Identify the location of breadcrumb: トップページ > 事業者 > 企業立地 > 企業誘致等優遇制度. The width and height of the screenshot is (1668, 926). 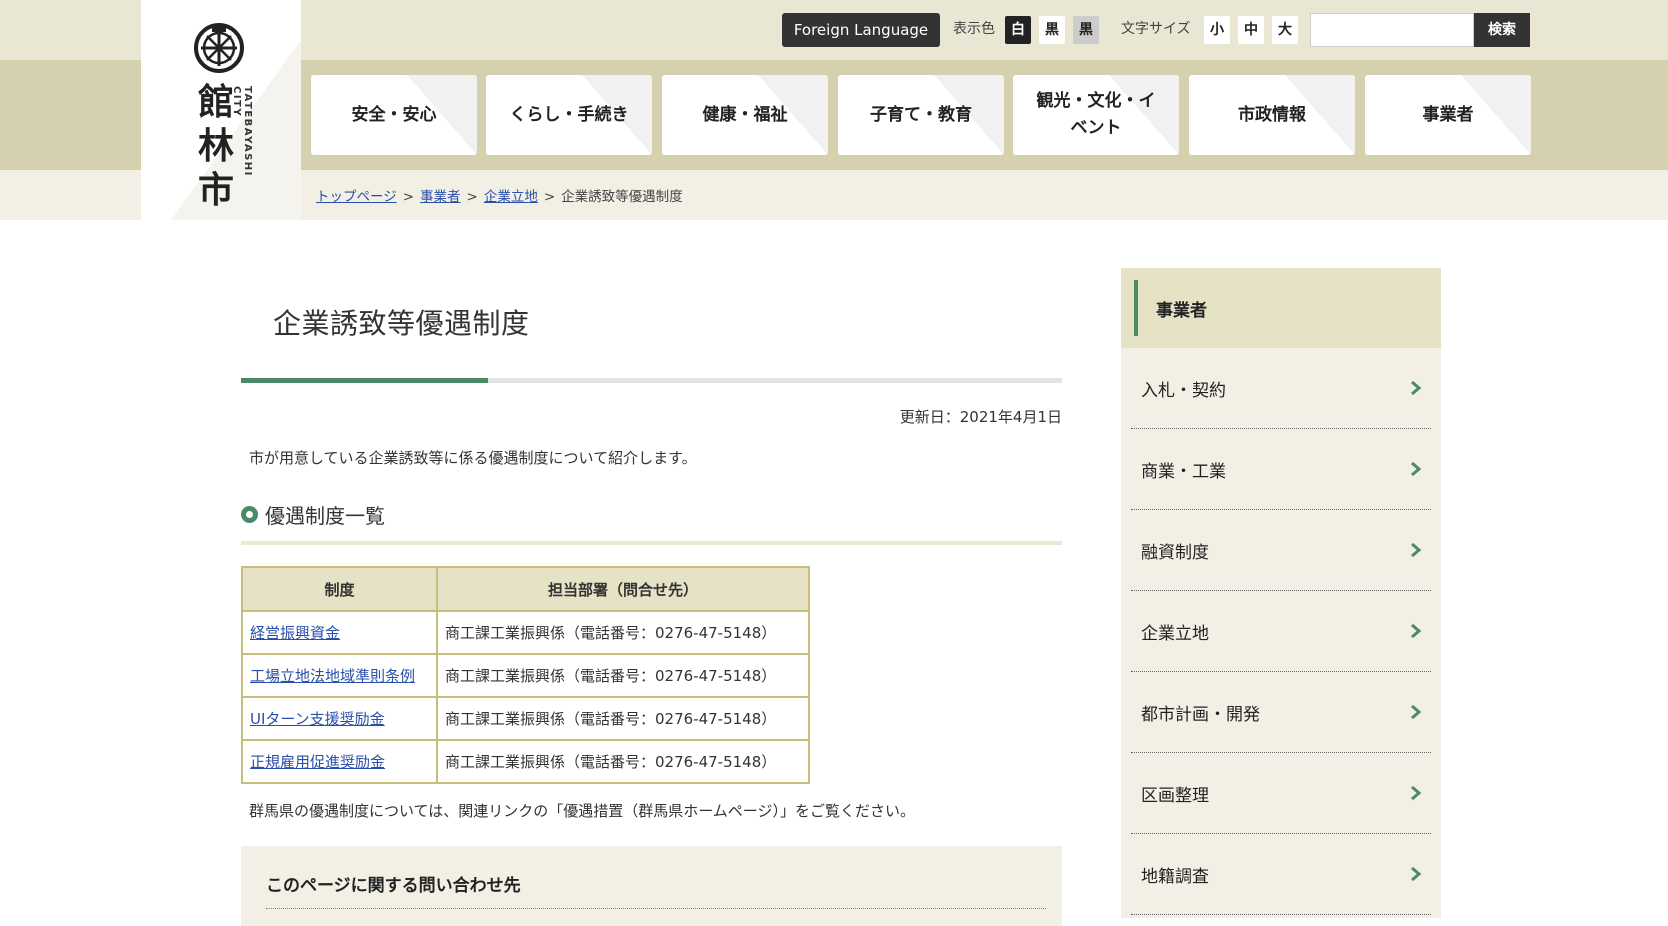
(499, 195).